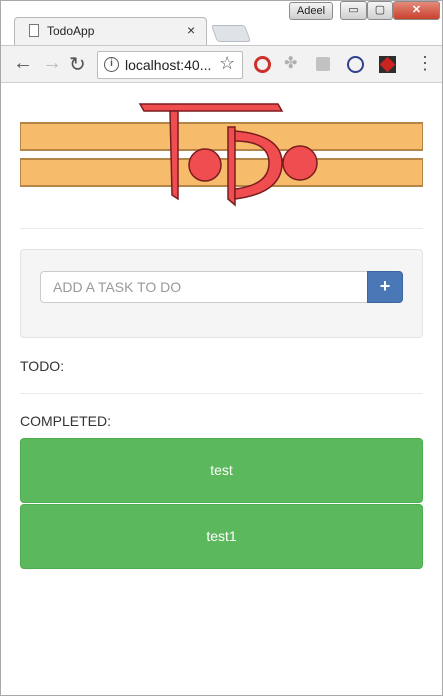 The image size is (443, 696). What do you see at coordinates (387, 64) in the screenshot?
I see `pdf-icon` at bounding box center [387, 64].